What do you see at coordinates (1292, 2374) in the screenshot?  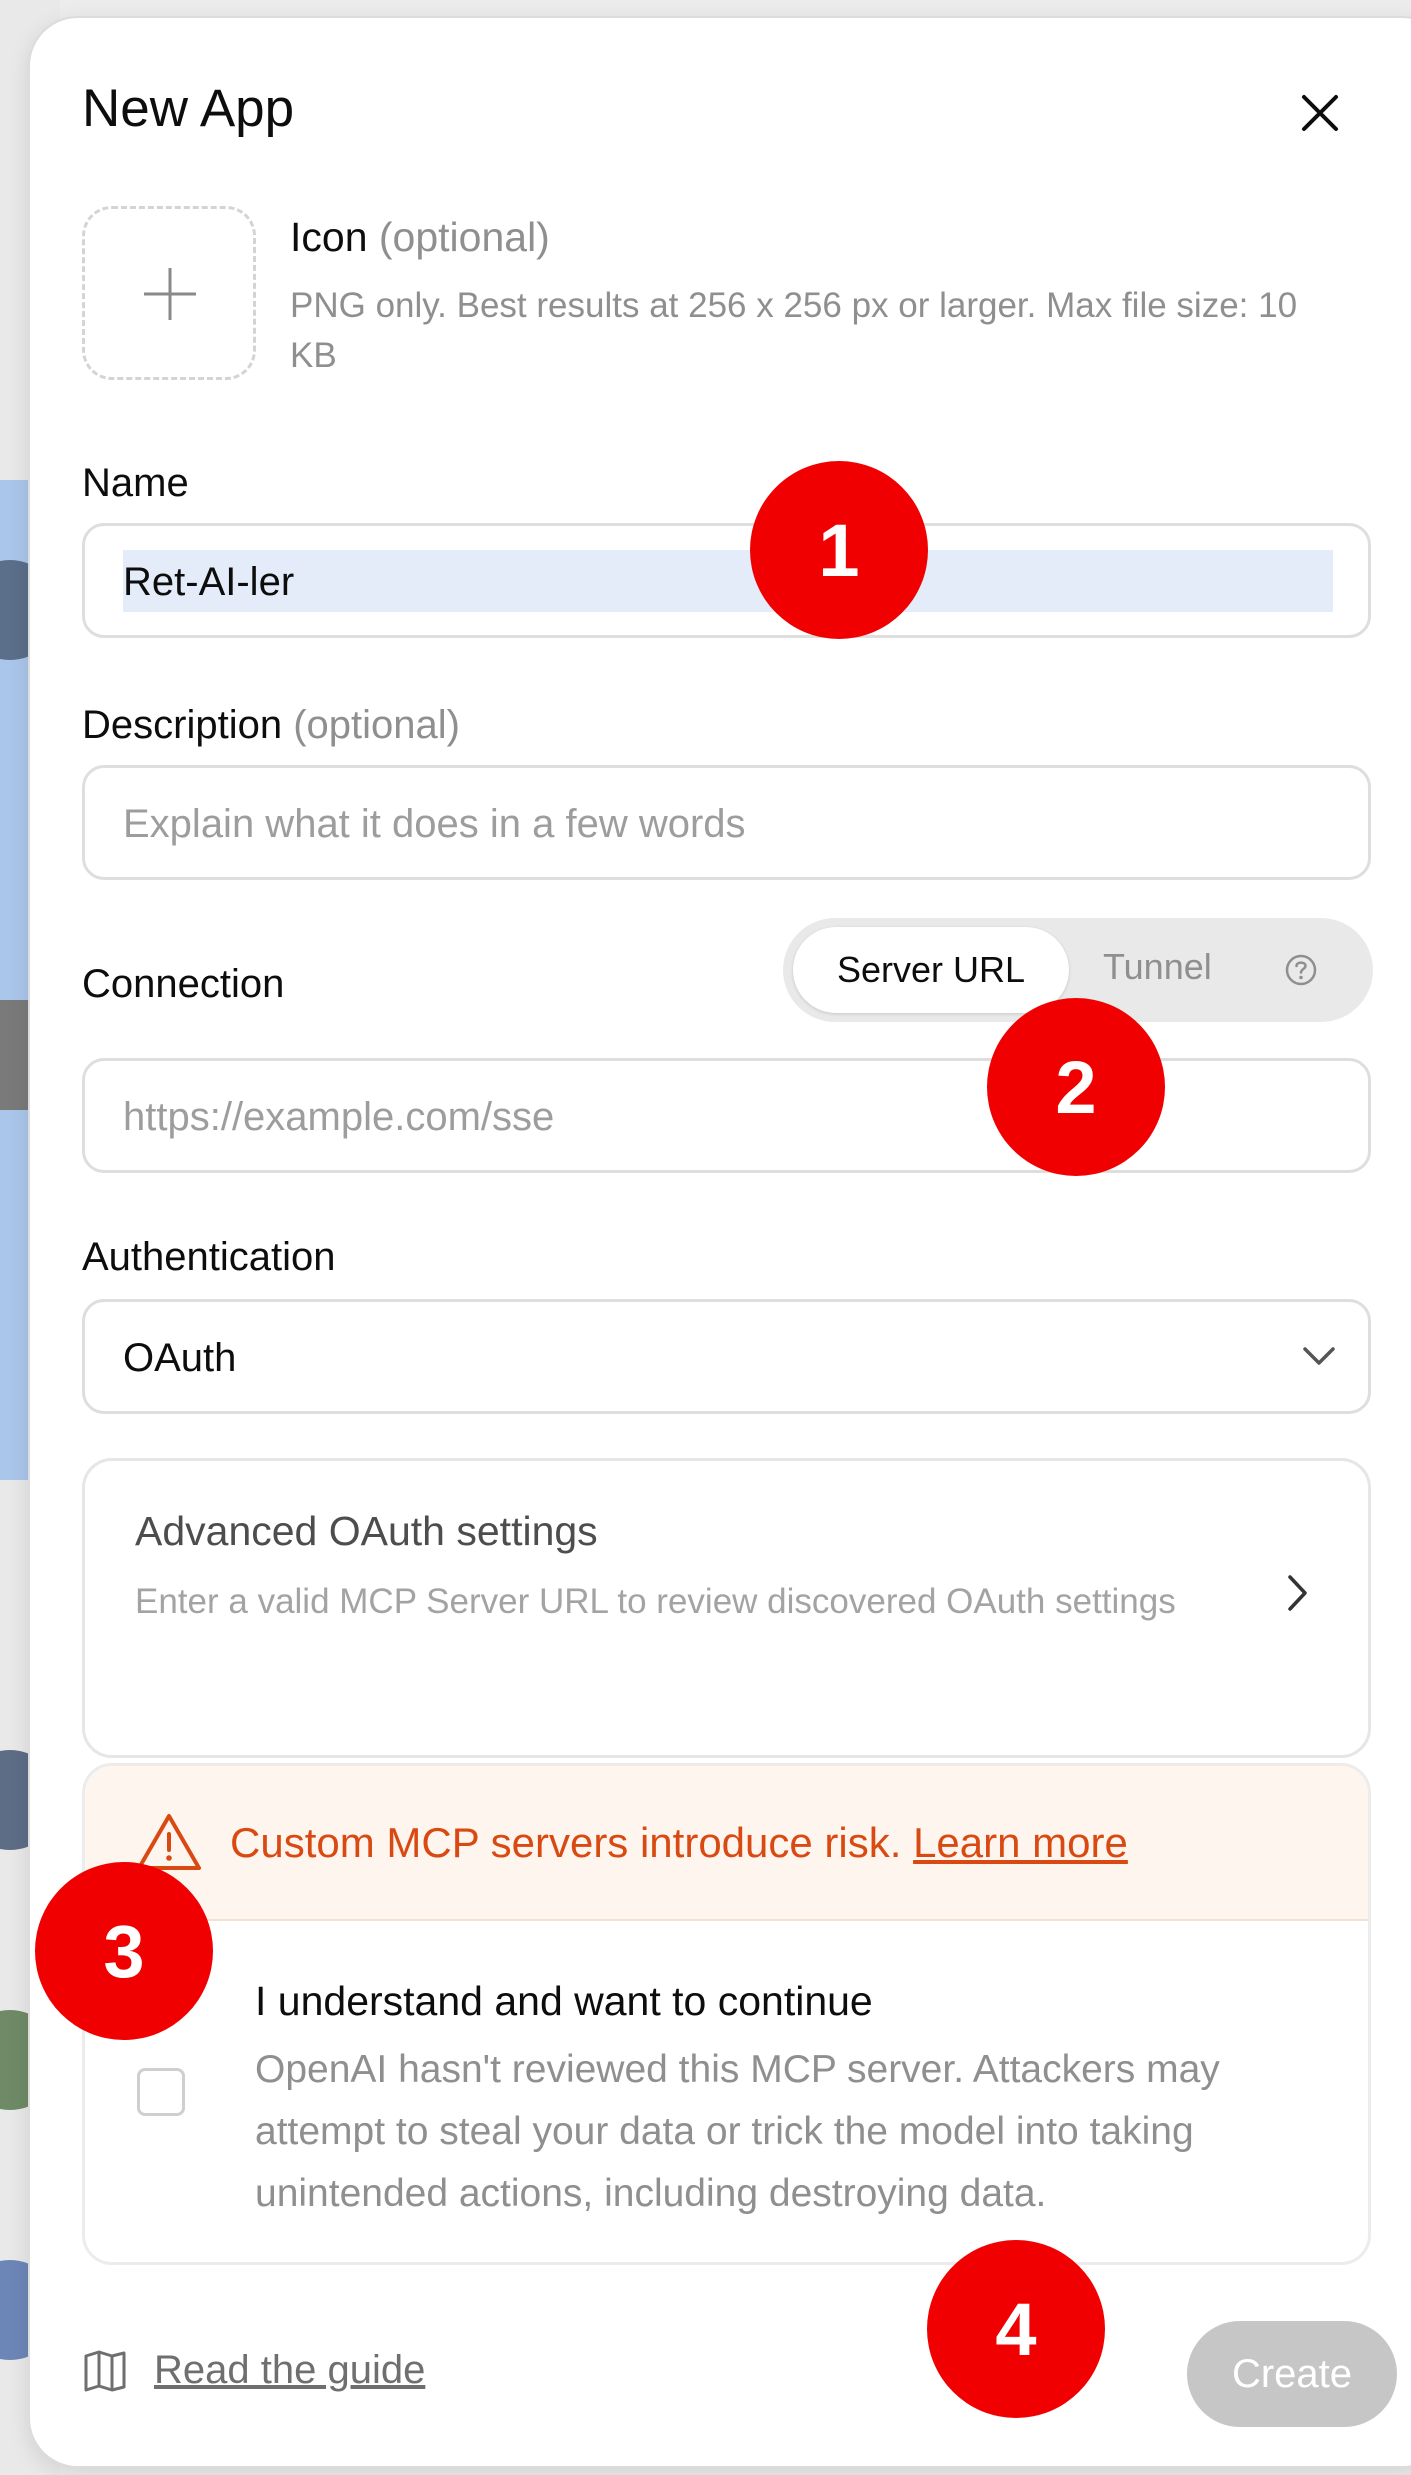 I see `create-button: Create` at bounding box center [1292, 2374].